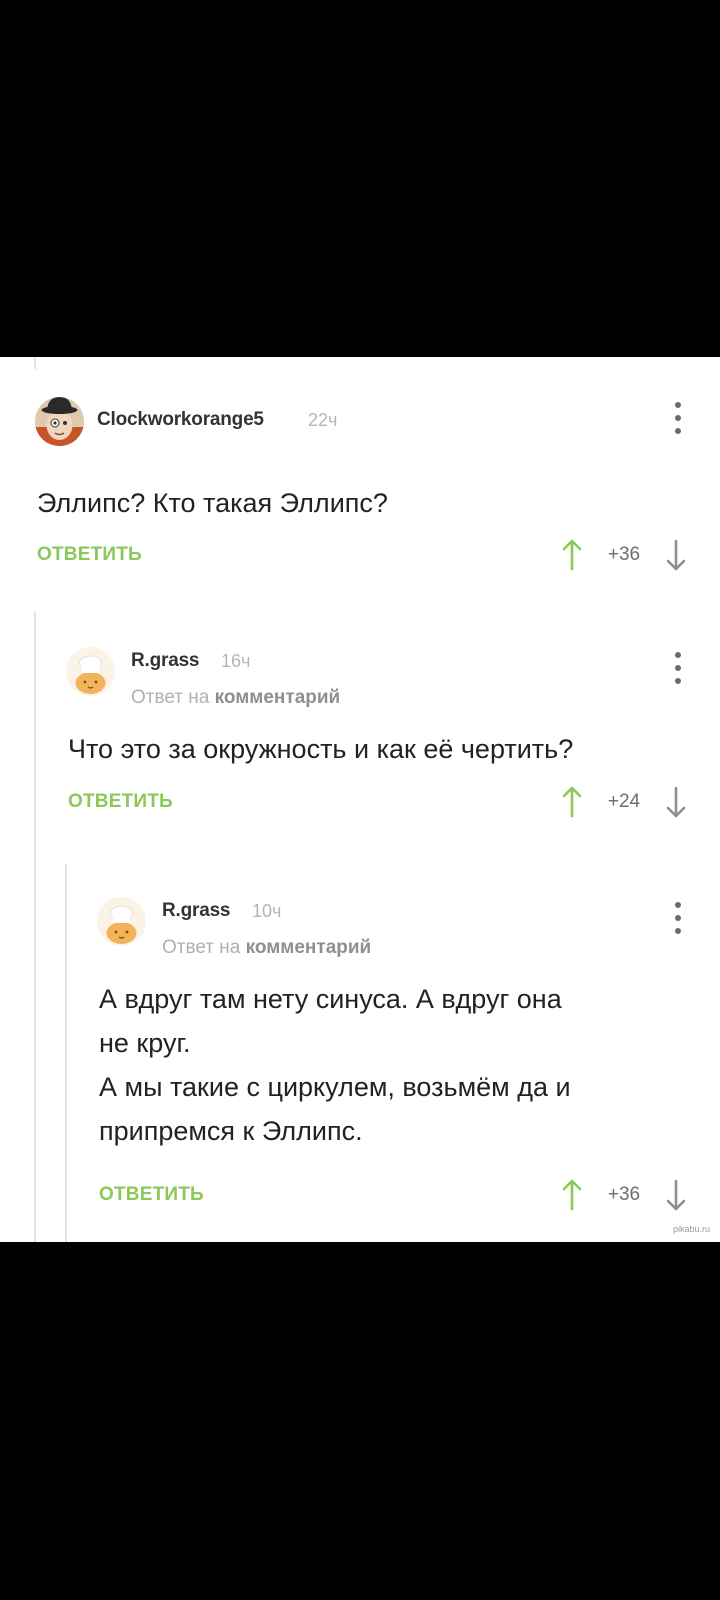  I want to click on comment-time: 16ч, so click(236, 661).